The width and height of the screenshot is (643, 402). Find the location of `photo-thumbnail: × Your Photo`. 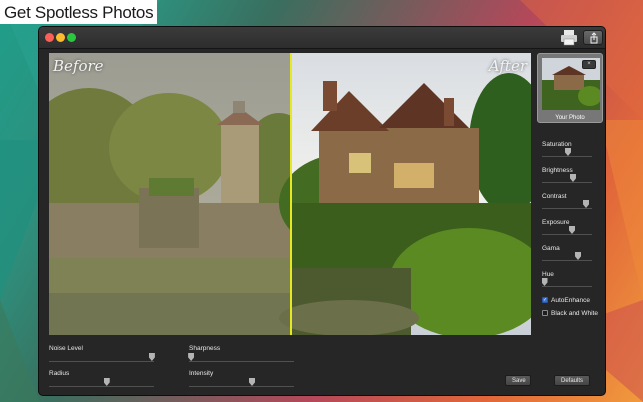

photo-thumbnail: × Your Photo is located at coordinates (570, 88).